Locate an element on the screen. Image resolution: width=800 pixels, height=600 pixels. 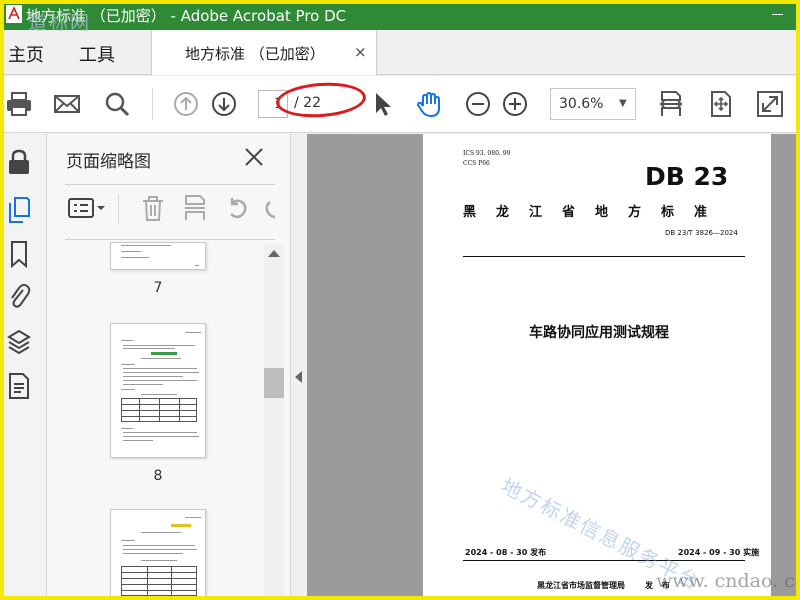
panel-title: 页面缩略图 is located at coordinates (108, 162).